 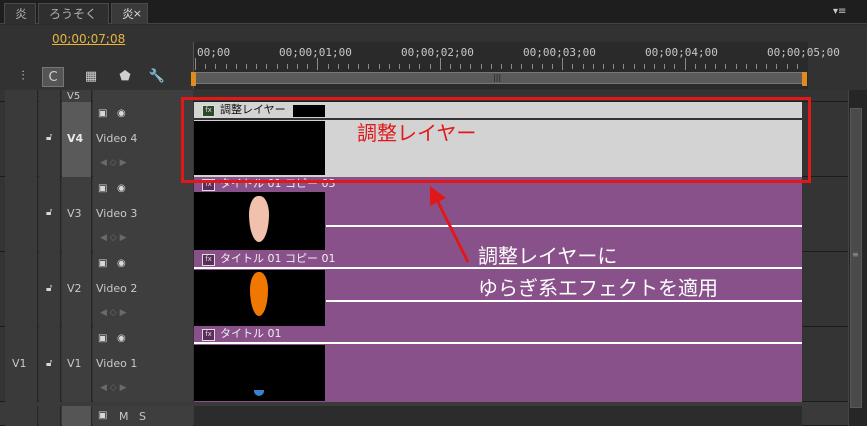 I want to click on wrench-icon: 🔧, so click(x=157, y=77).